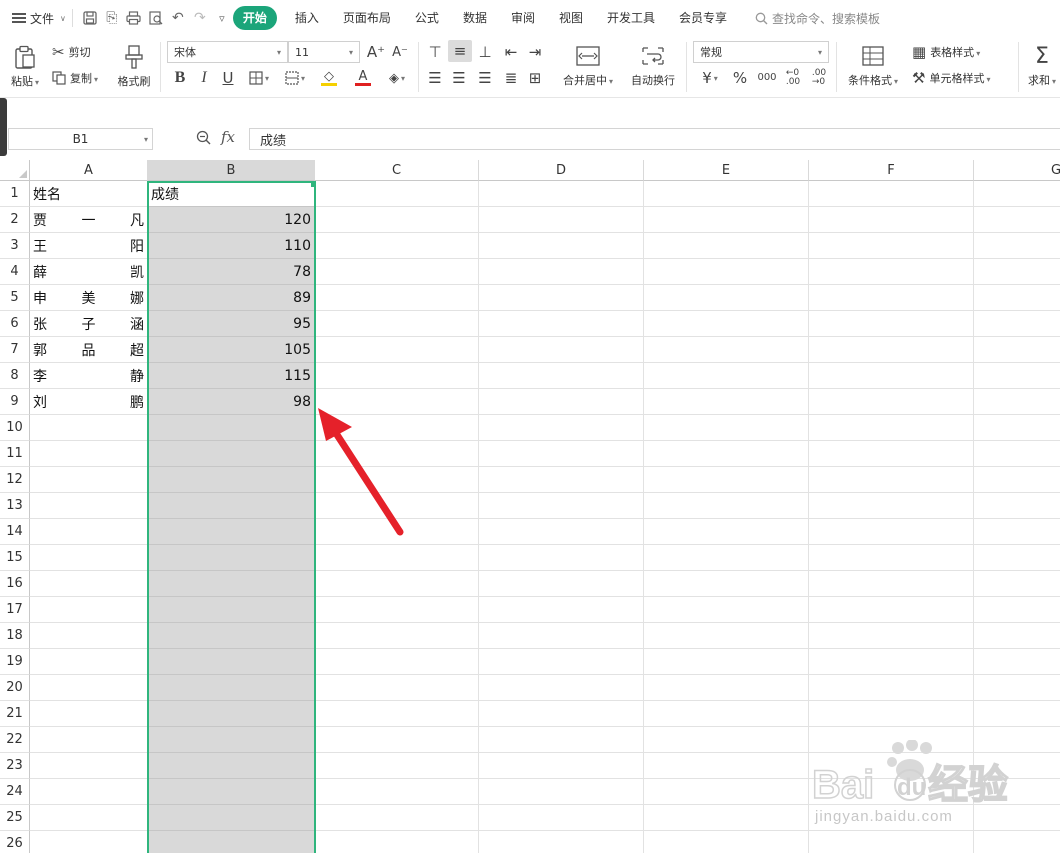  What do you see at coordinates (1017, 194) in the screenshot?
I see `cell-g1` at bounding box center [1017, 194].